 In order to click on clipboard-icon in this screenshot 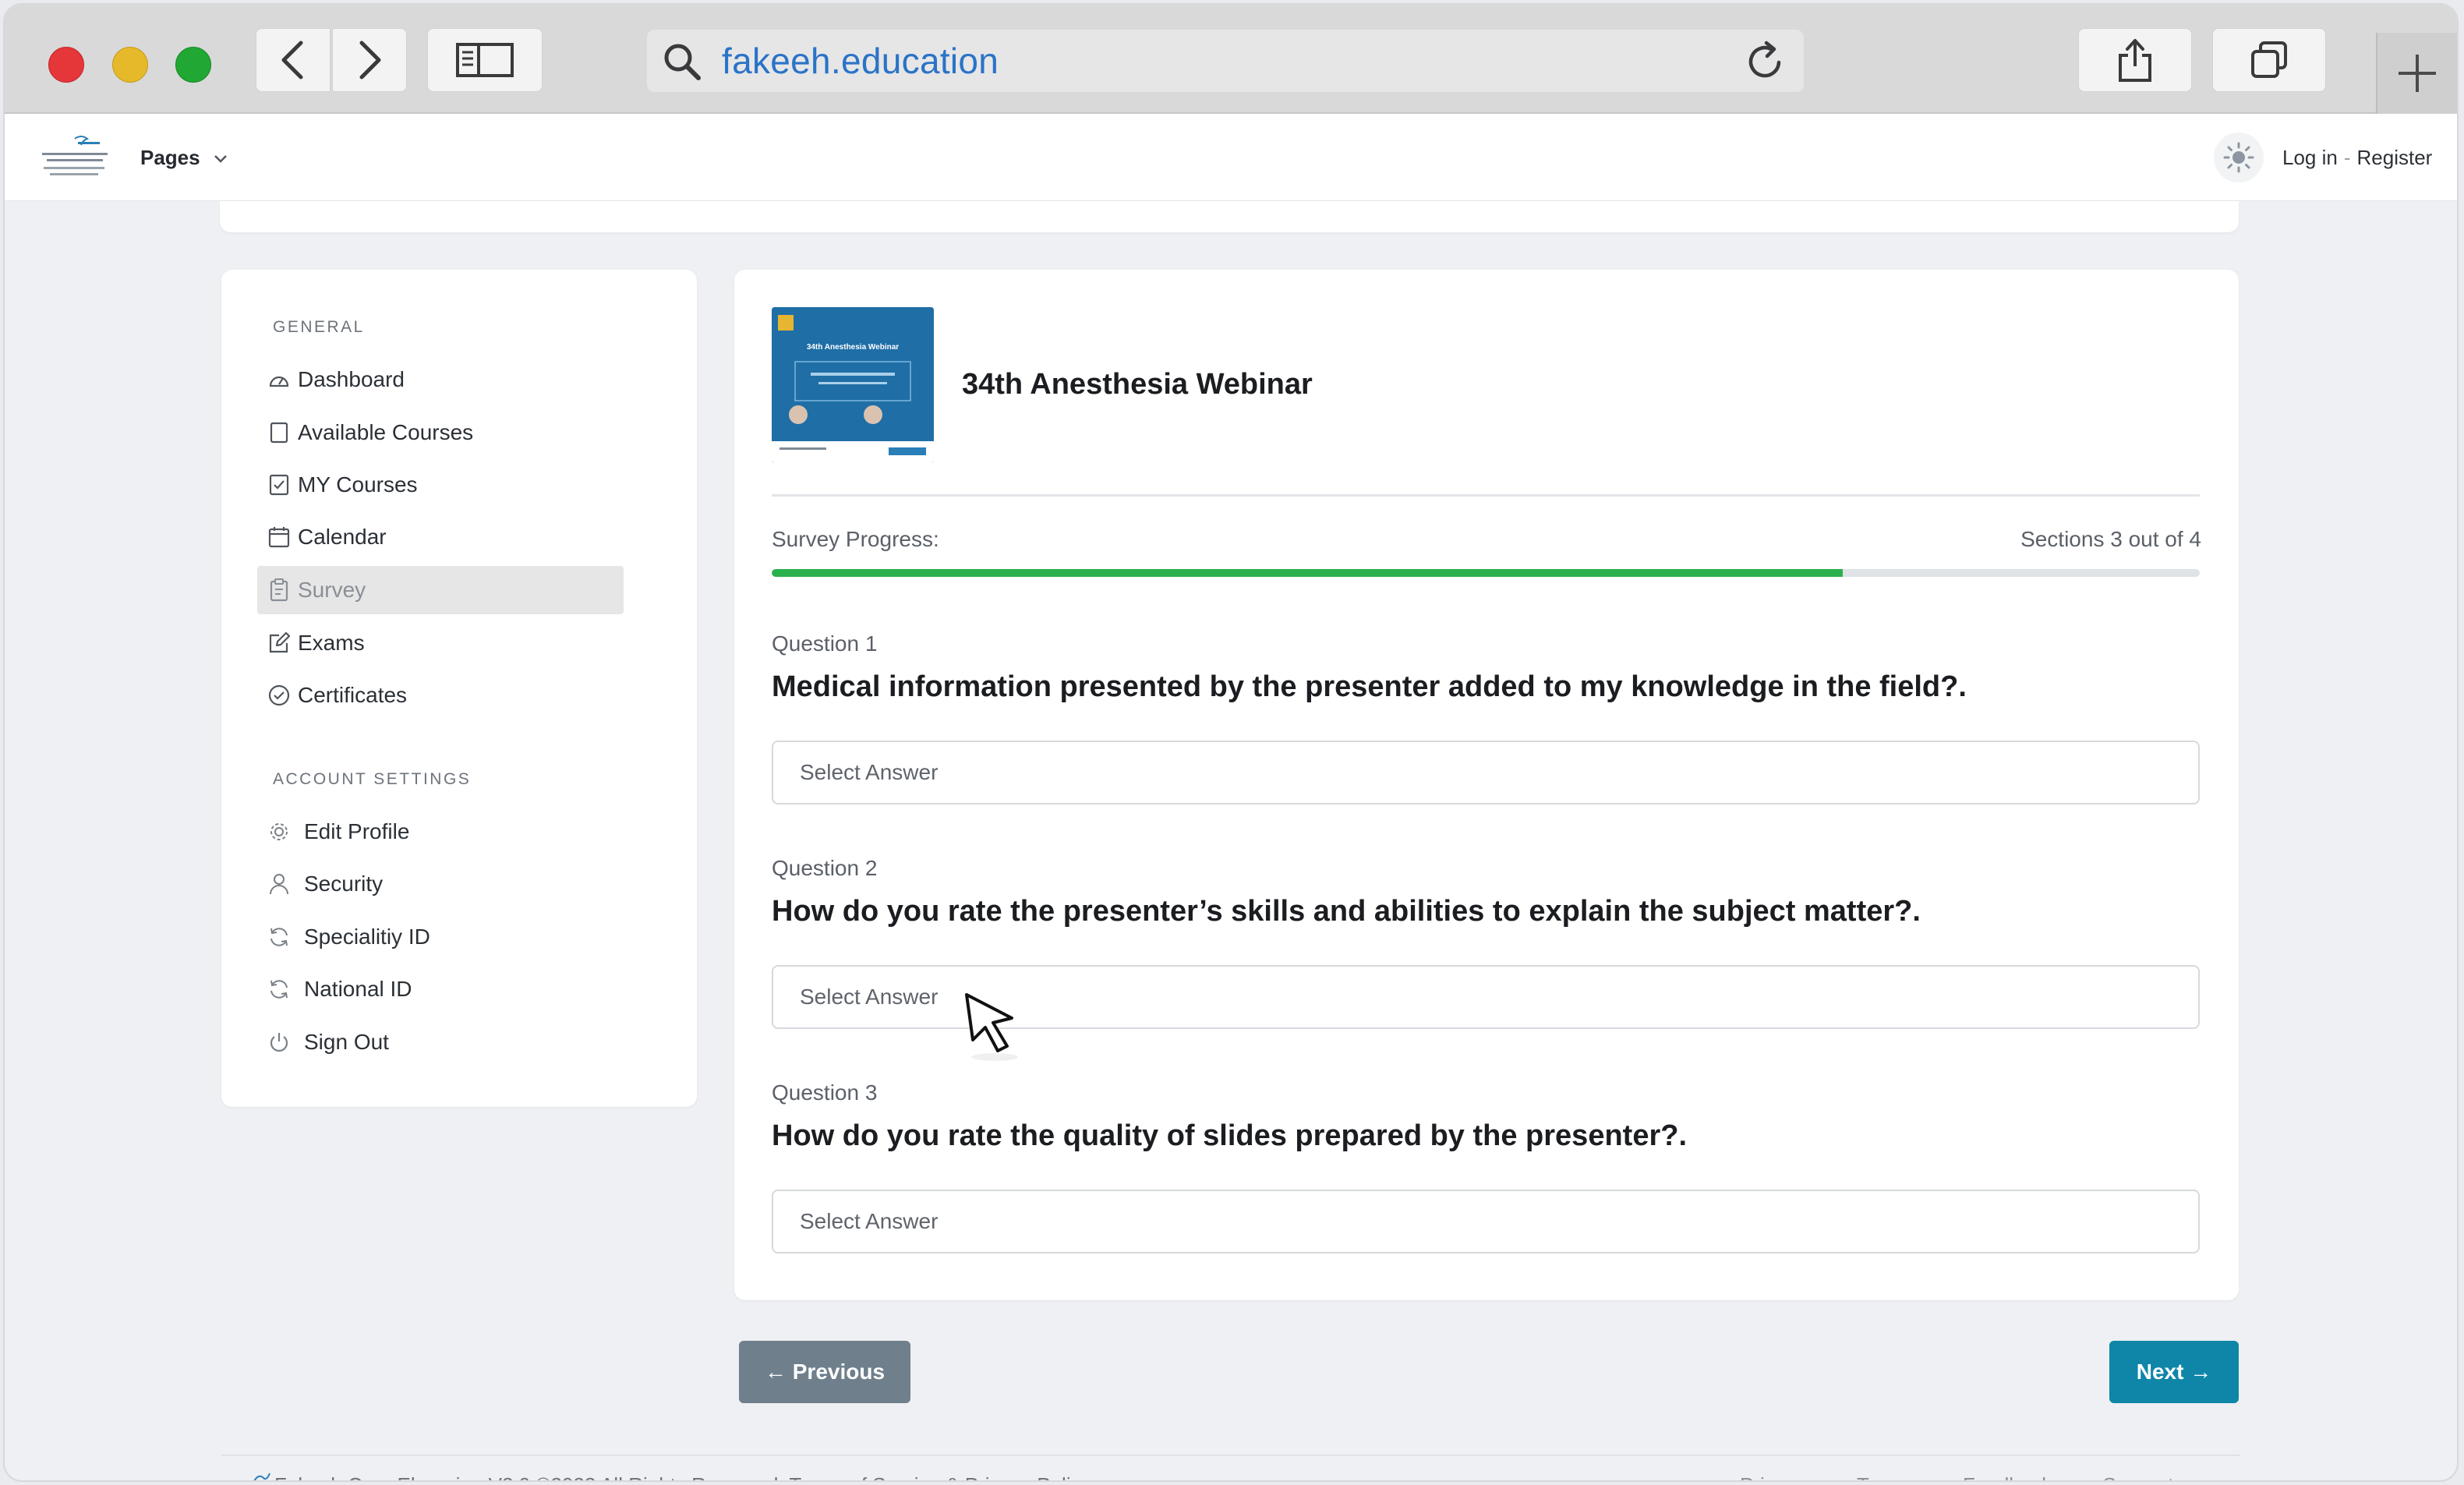, I will do `click(279, 590)`.